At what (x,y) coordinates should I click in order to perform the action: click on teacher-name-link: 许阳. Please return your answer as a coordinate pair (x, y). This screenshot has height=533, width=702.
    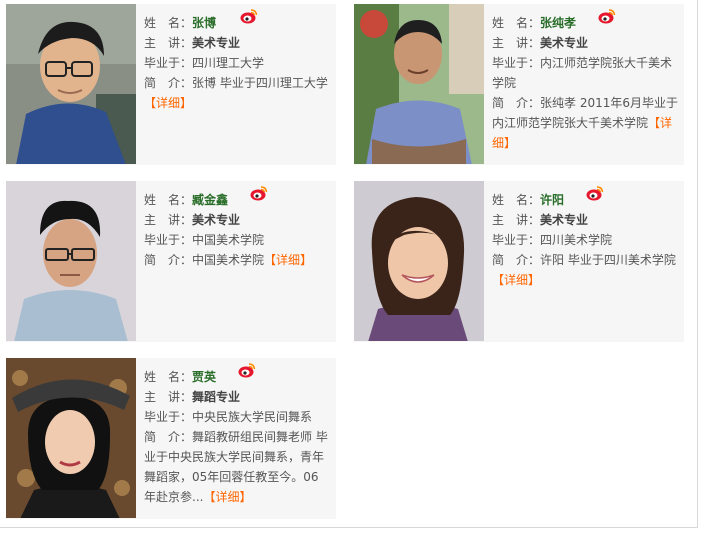
    Looking at the image, I should click on (552, 200).